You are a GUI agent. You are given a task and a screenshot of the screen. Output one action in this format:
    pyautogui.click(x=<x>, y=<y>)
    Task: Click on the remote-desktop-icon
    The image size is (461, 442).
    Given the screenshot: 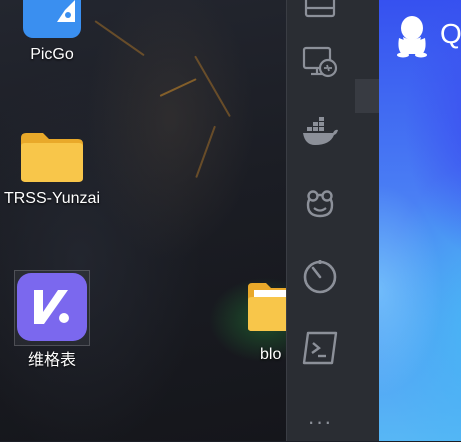 What is the action you would take?
    pyautogui.click(x=320, y=62)
    